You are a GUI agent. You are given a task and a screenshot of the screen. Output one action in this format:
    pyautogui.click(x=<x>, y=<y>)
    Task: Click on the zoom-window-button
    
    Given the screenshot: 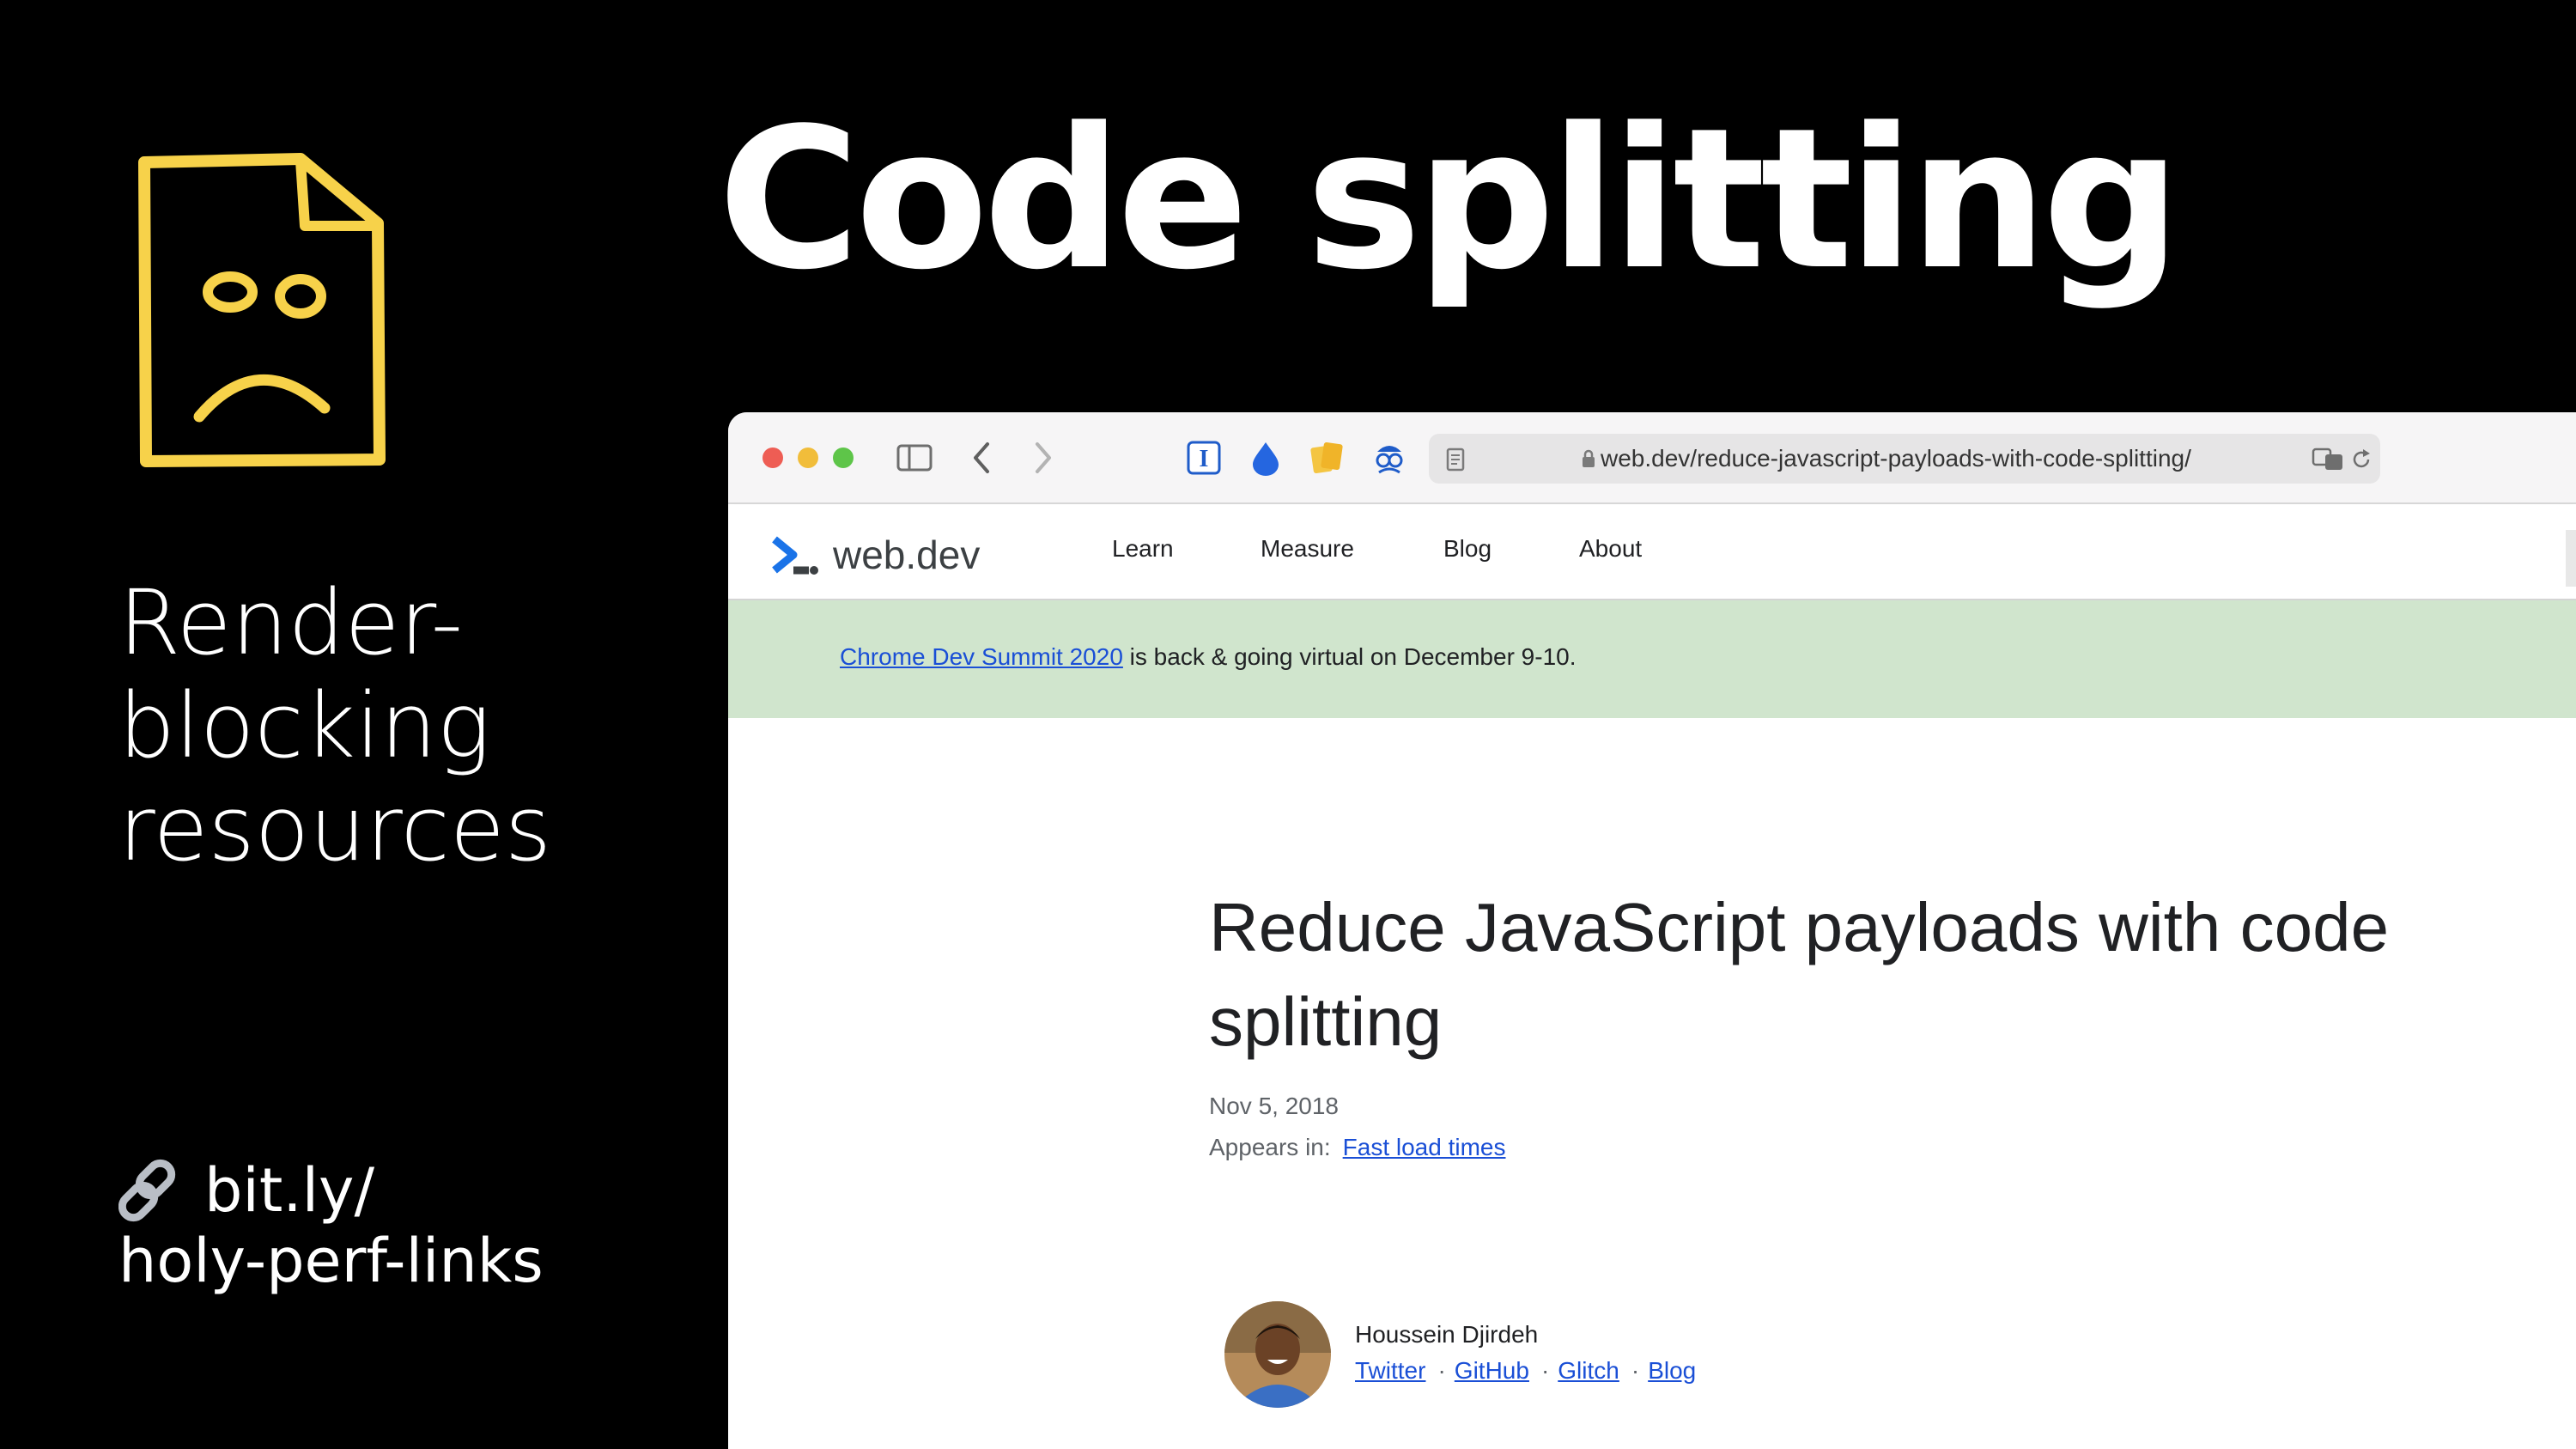 What is the action you would take?
    pyautogui.click(x=843, y=457)
    